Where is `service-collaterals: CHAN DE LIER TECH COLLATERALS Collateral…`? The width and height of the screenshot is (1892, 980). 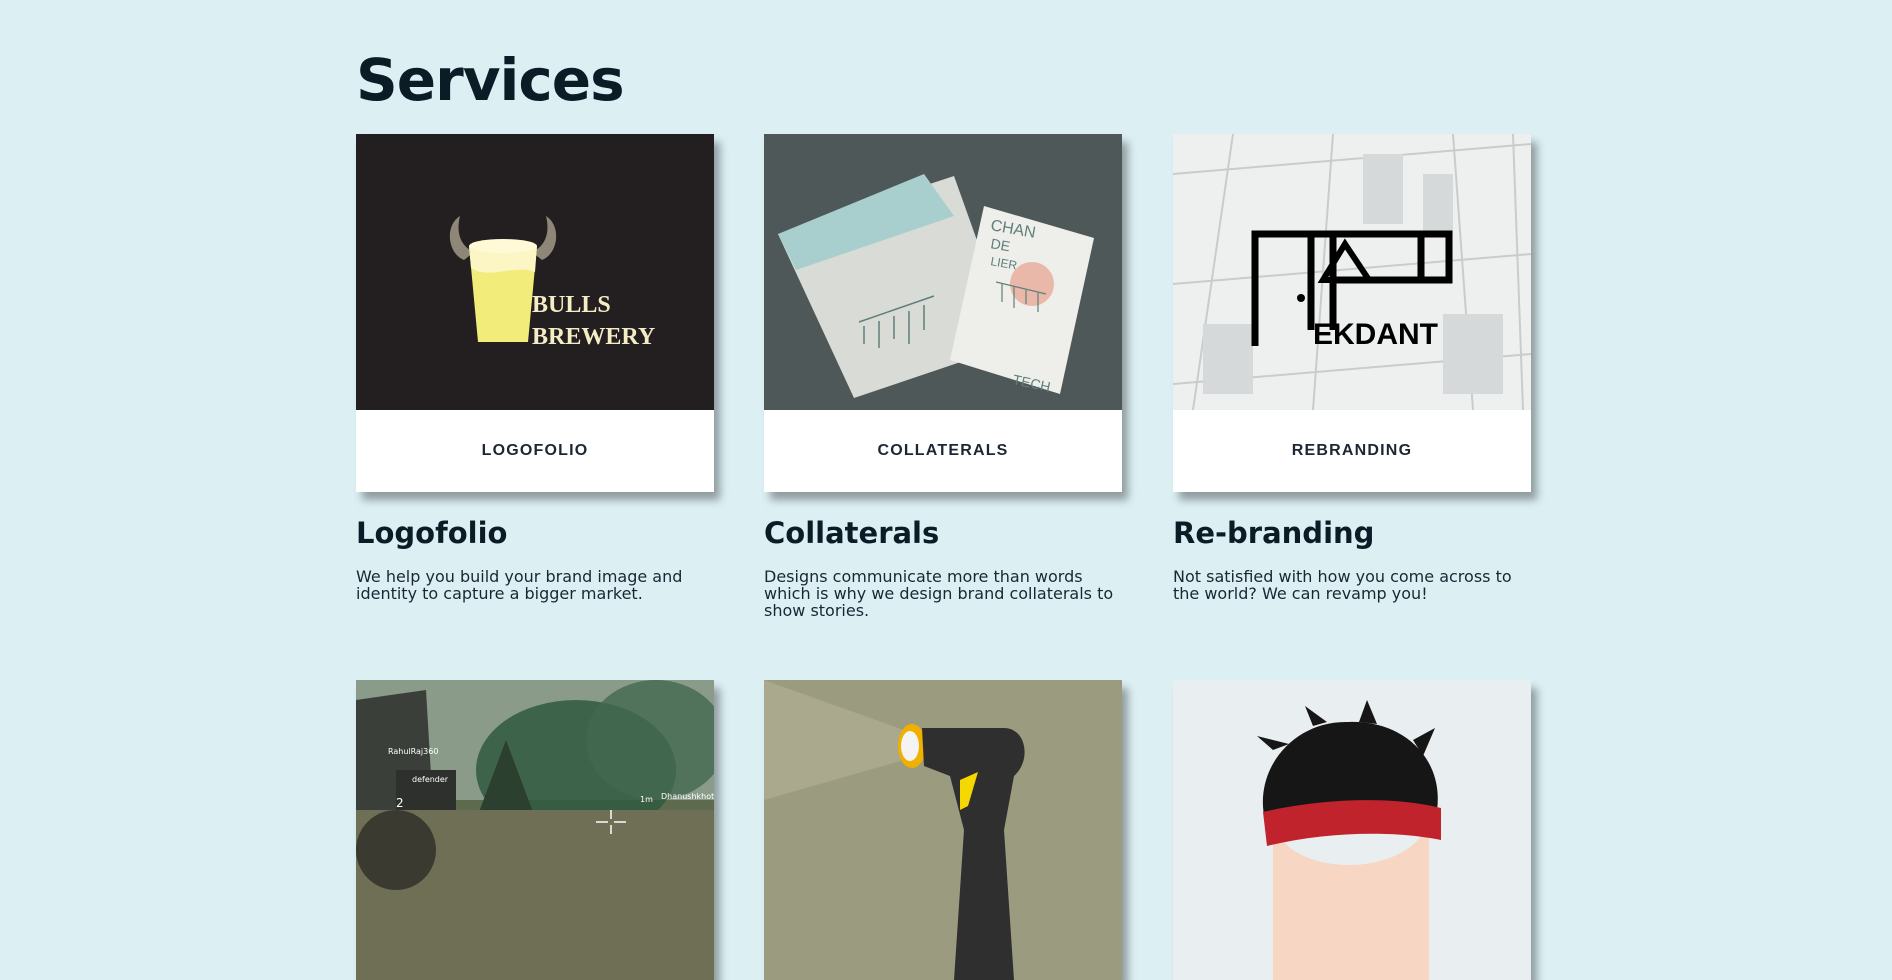 service-collaterals: CHAN DE LIER TECH COLLATERALS Collateral… is located at coordinates (943, 376).